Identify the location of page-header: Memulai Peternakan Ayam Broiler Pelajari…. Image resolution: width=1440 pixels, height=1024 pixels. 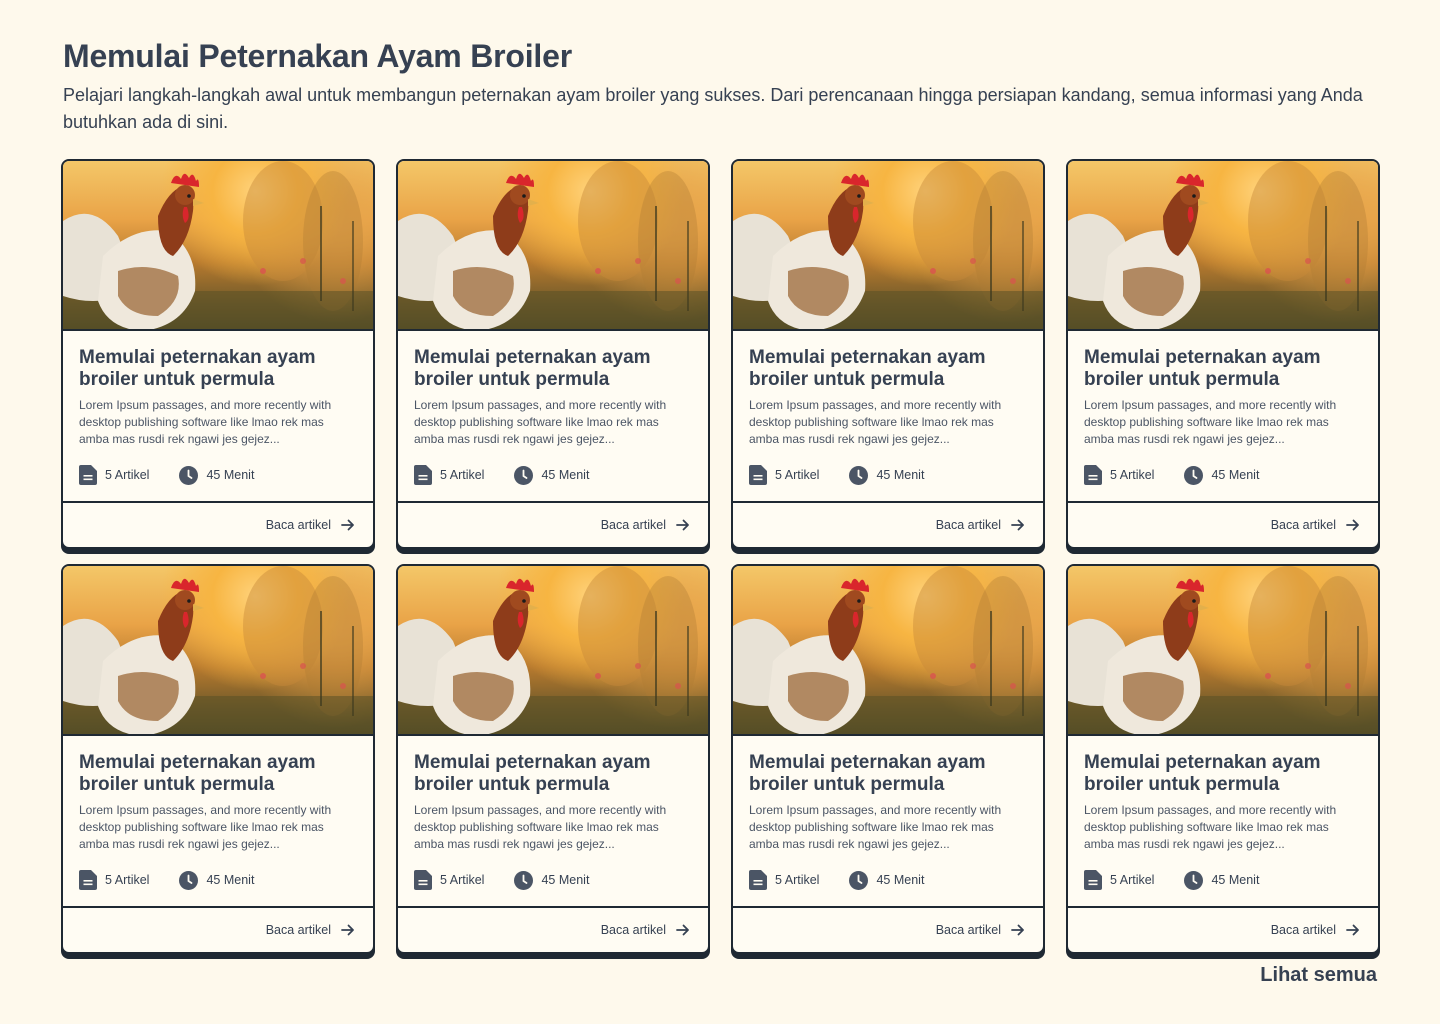
(723, 87).